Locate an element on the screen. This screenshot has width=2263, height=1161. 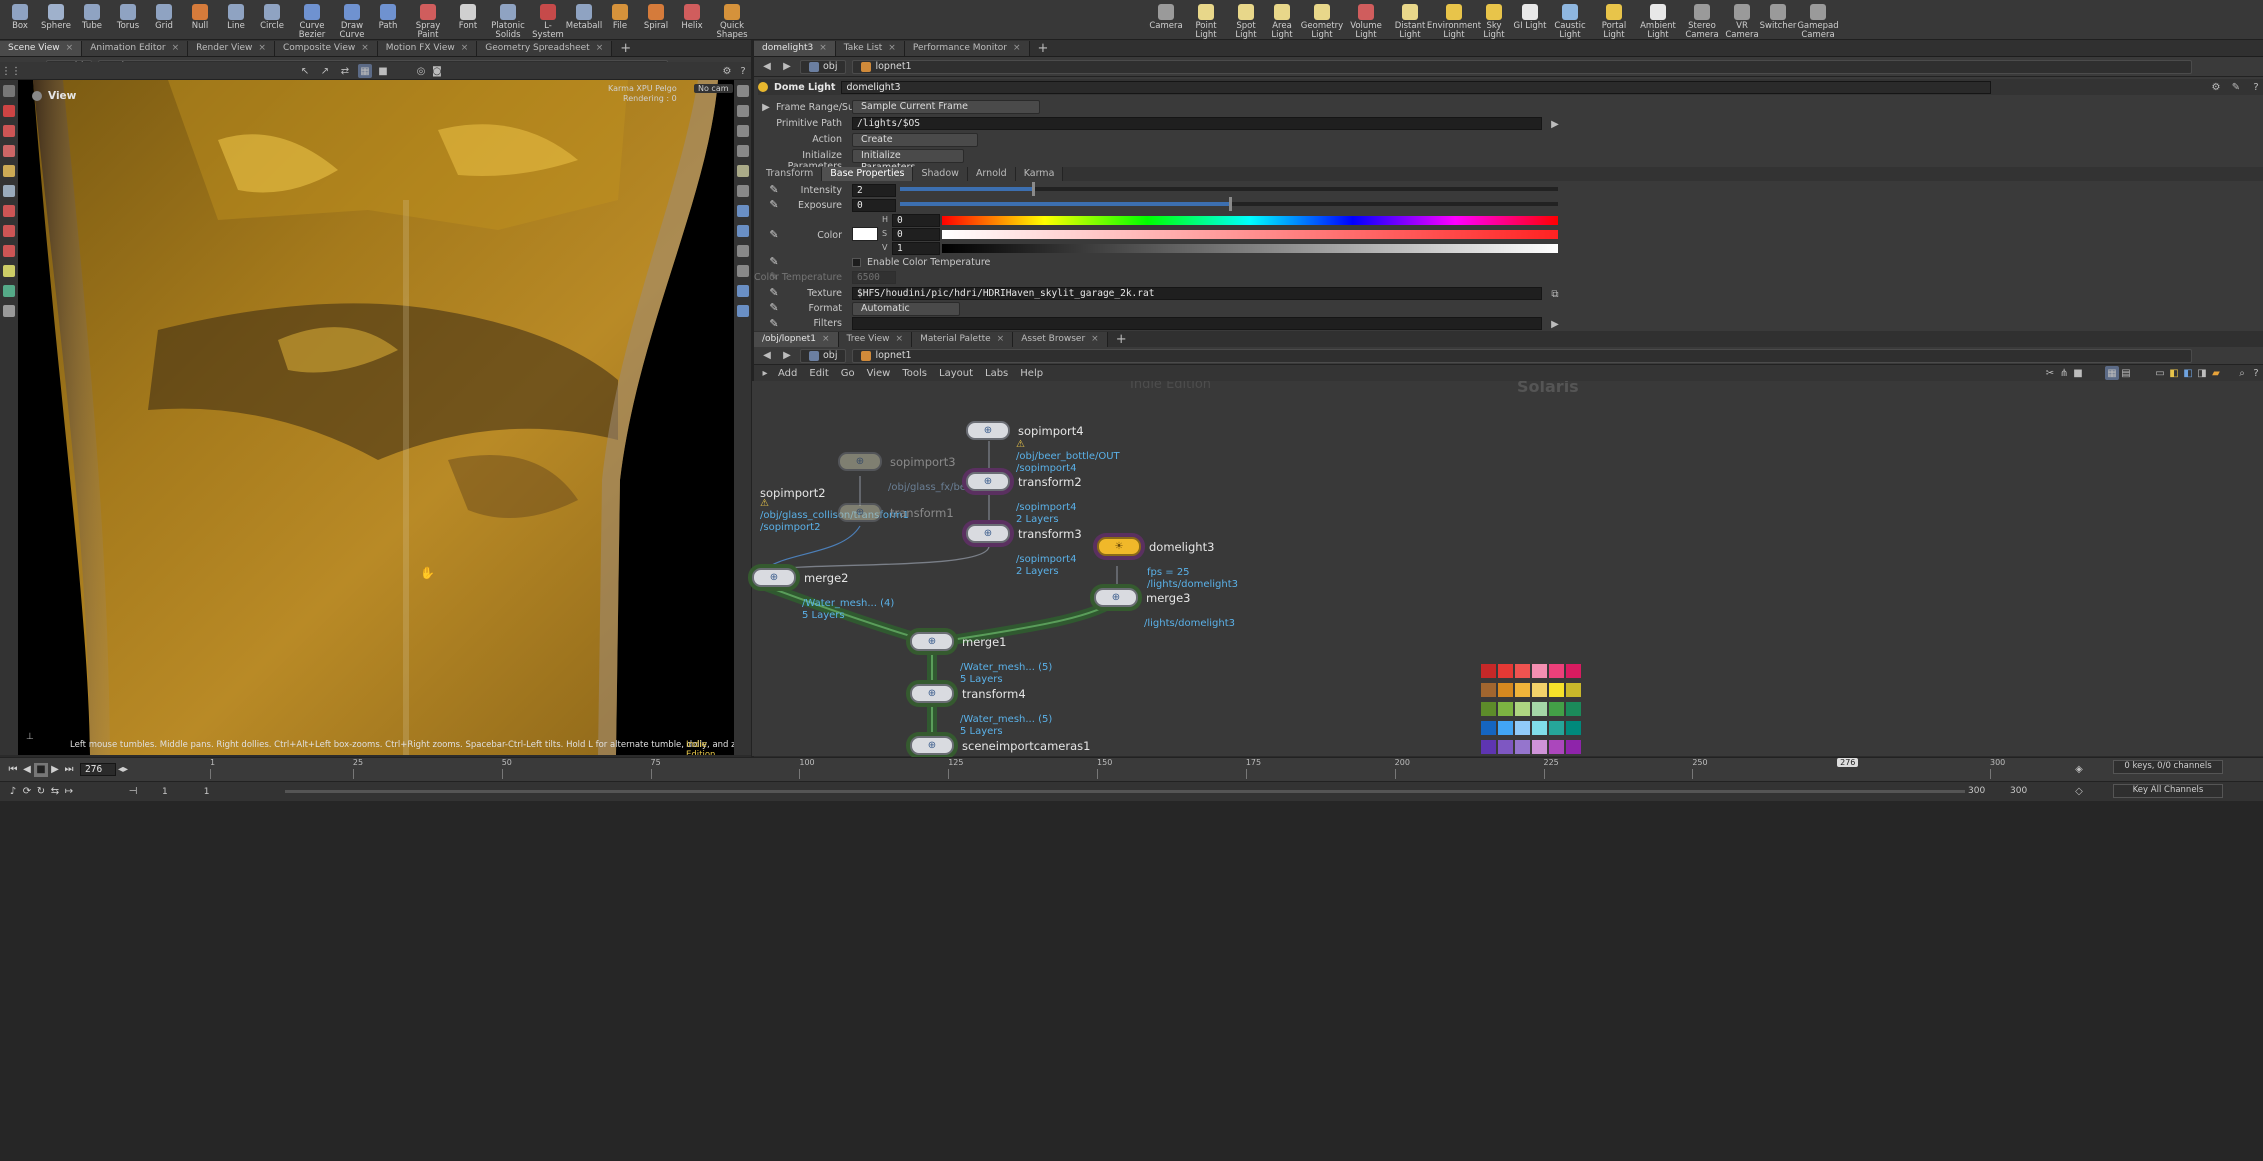
list-mode-icon: ▦ is located at coordinates (2112, 373).